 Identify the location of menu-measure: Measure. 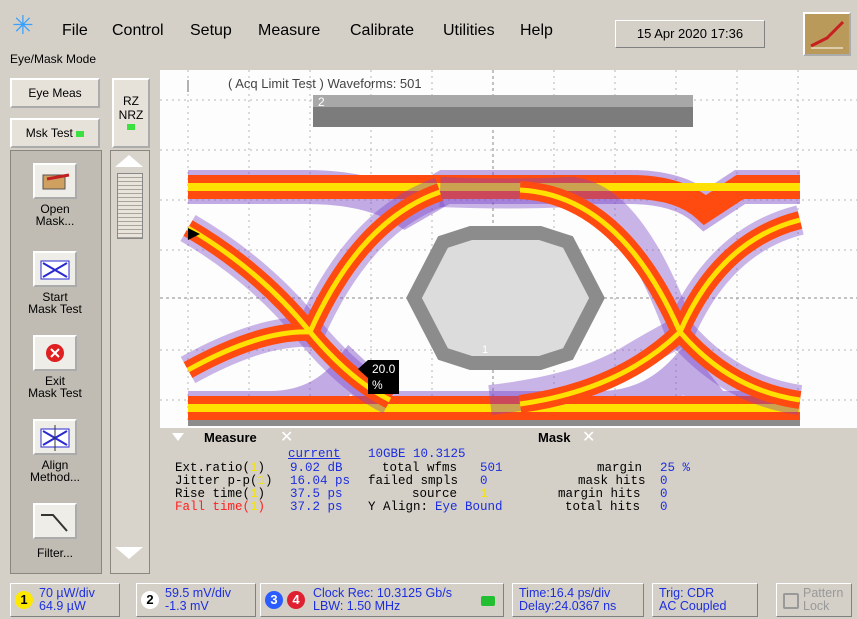
(289, 31).